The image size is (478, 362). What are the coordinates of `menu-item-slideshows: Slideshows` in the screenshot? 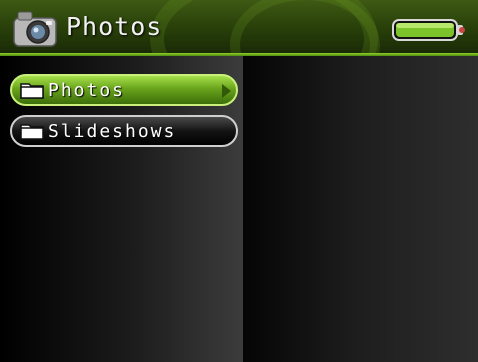 It's located at (124, 131).